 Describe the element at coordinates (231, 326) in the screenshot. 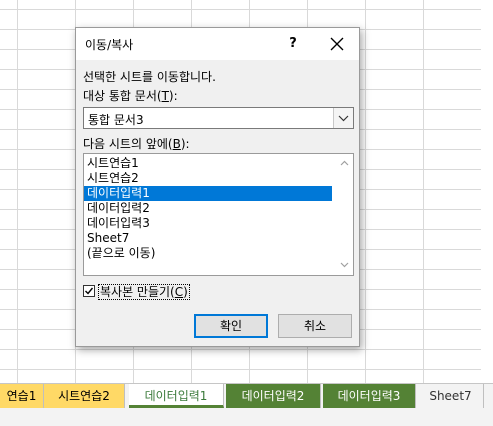

I see `ok-button: 확인` at that location.